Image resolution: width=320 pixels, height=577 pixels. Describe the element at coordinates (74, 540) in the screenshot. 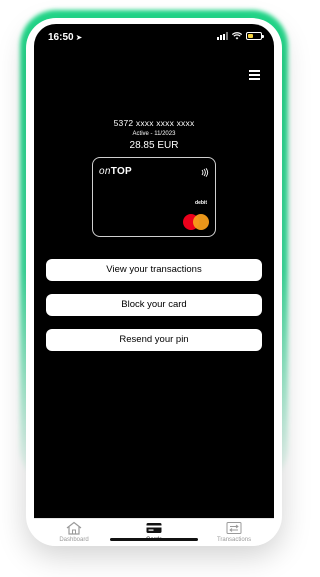

I see `tab-dashboard-label: Dashboard` at that location.